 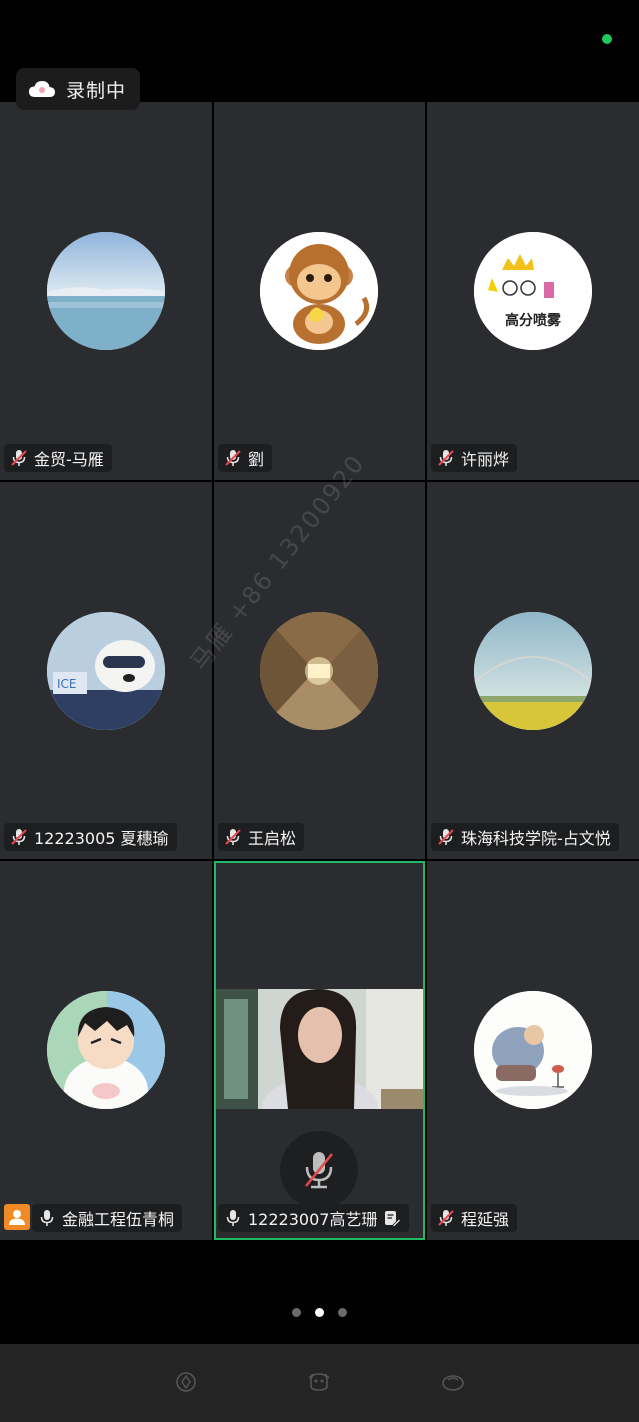 What do you see at coordinates (533, 320) in the screenshot?
I see `avatar-caption: 高分喷雾` at bounding box center [533, 320].